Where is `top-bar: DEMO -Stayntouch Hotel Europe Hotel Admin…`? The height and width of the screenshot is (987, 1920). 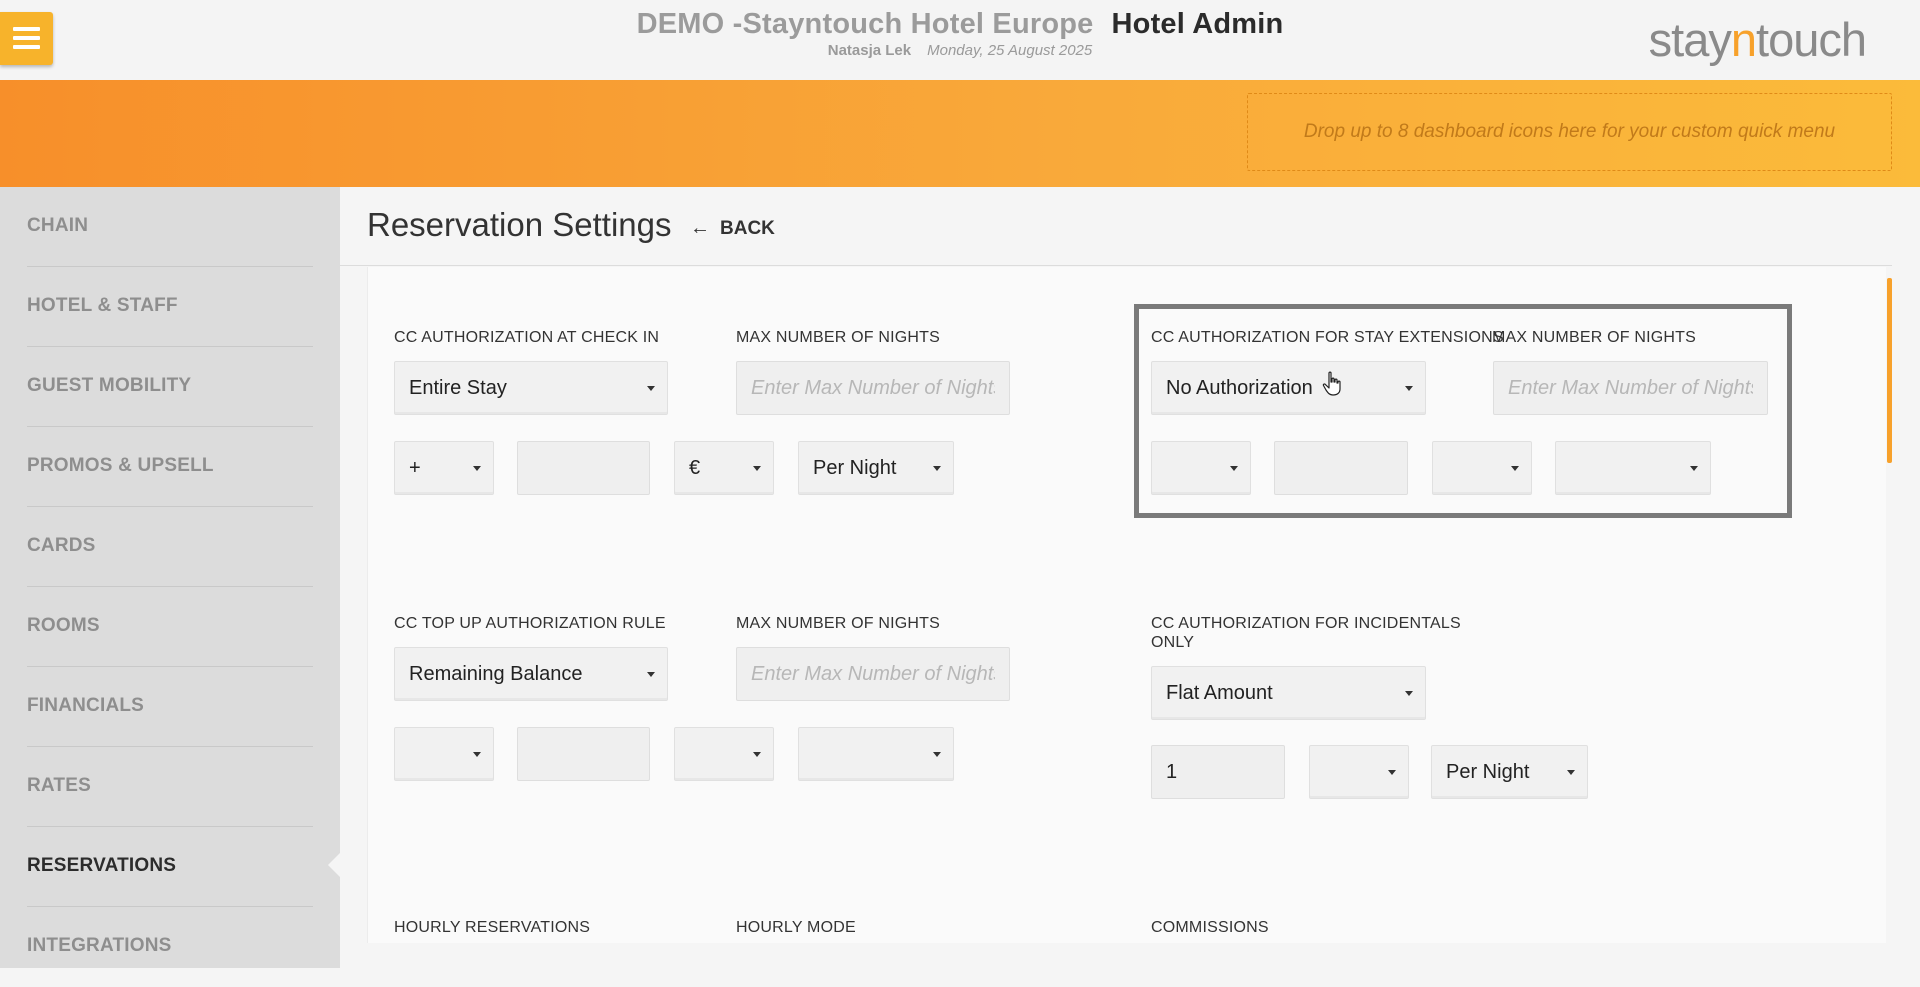 top-bar: DEMO -Stayntouch Hotel Europe Hotel Admin… is located at coordinates (960, 40).